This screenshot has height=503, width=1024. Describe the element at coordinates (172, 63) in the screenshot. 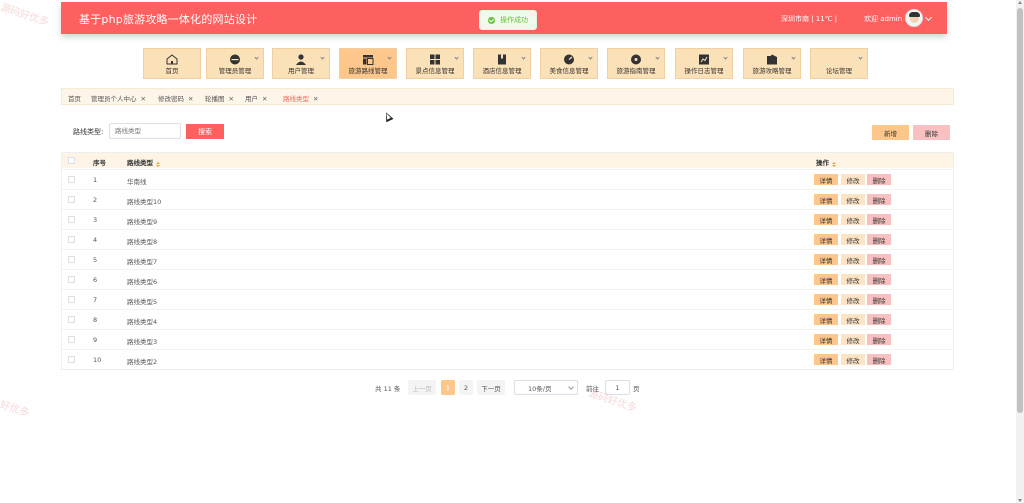

I see `nav-item-home: 首页` at that location.